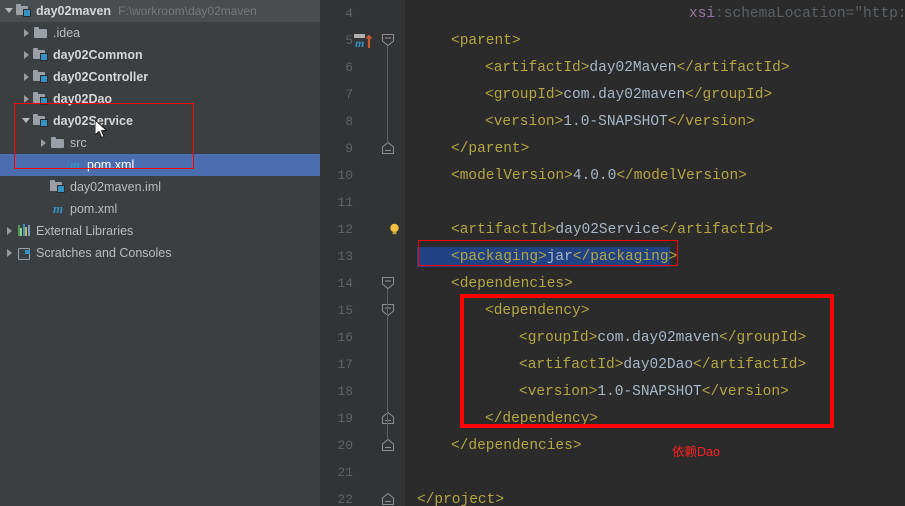 This screenshot has height=506, width=905. I want to click on sidebar-item-day02service: day02Service, so click(160, 121).